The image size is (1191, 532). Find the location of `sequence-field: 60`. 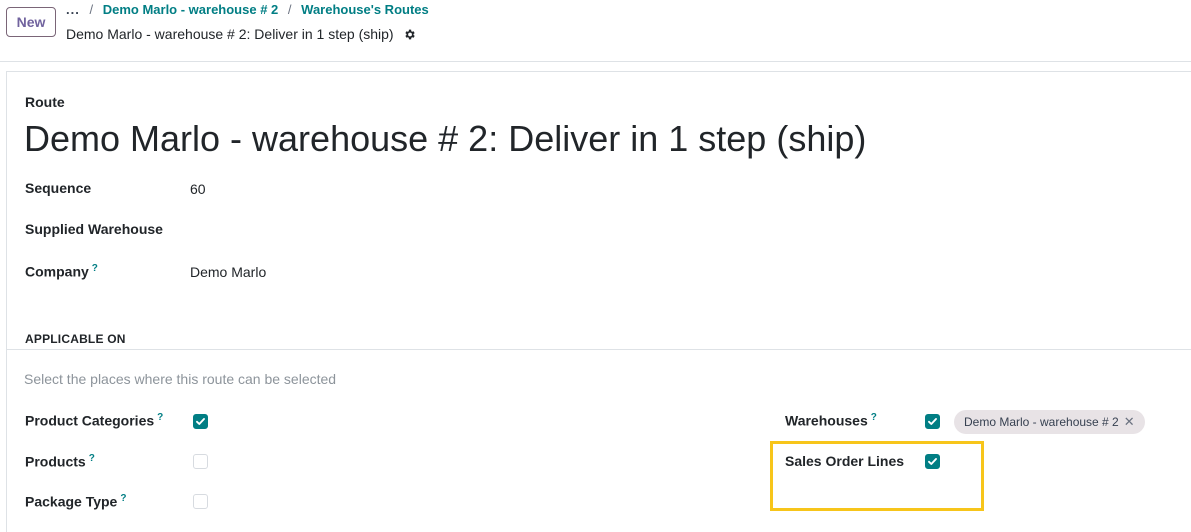

sequence-field: 60 is located at coordinates (198, 189).